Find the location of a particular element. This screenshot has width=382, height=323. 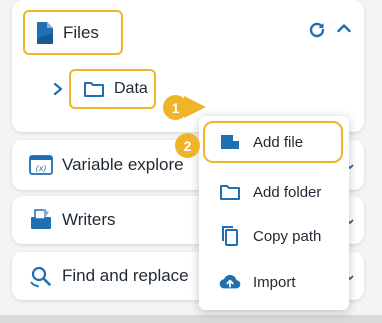

menu-item-copy-path: Copy path is located at coordinates (274, 236).